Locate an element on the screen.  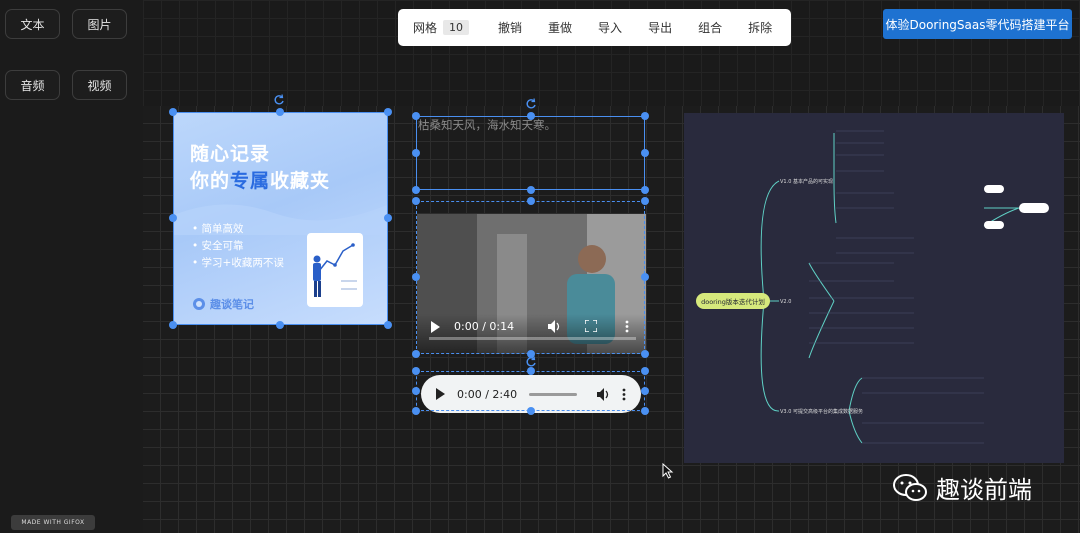
gifox-badge: MADE WITH GIFOX is located at coordinates (53, 522).